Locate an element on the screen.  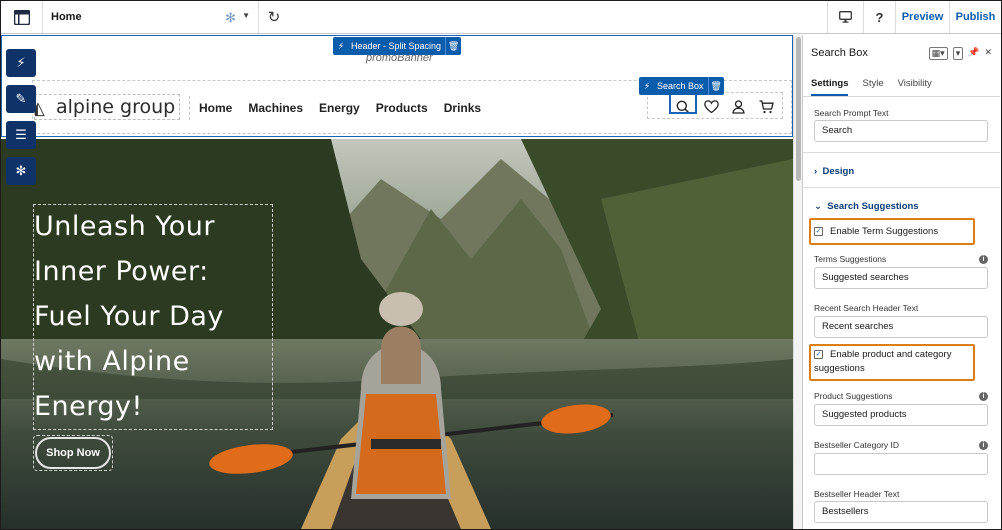
header-icons is located at coordinates (715, 105).